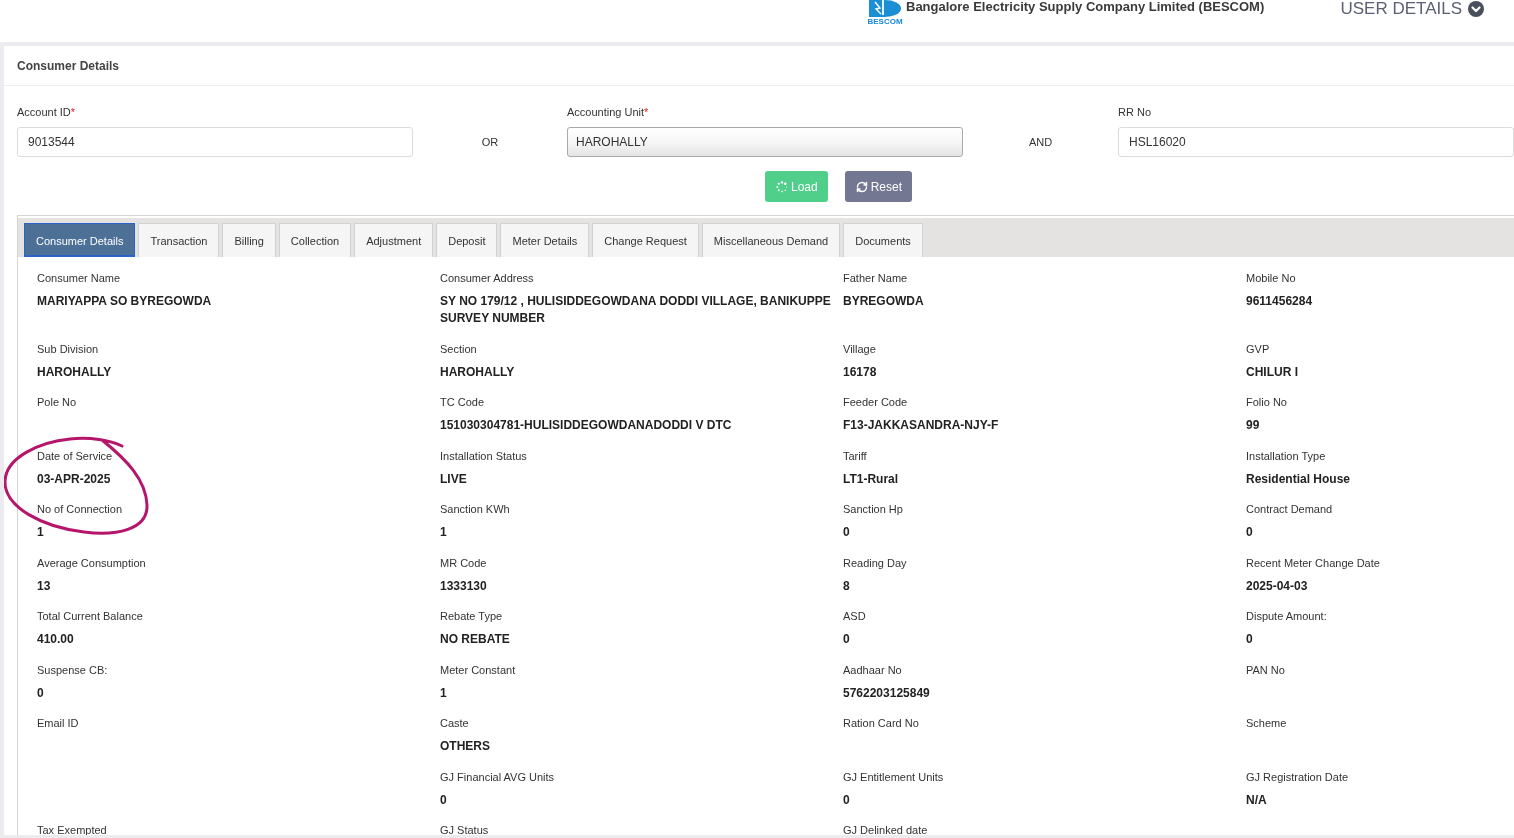 The height and width of the screenshot is (838, 1514). I want to click on input-field: HSL16020, so click(1316, 142).